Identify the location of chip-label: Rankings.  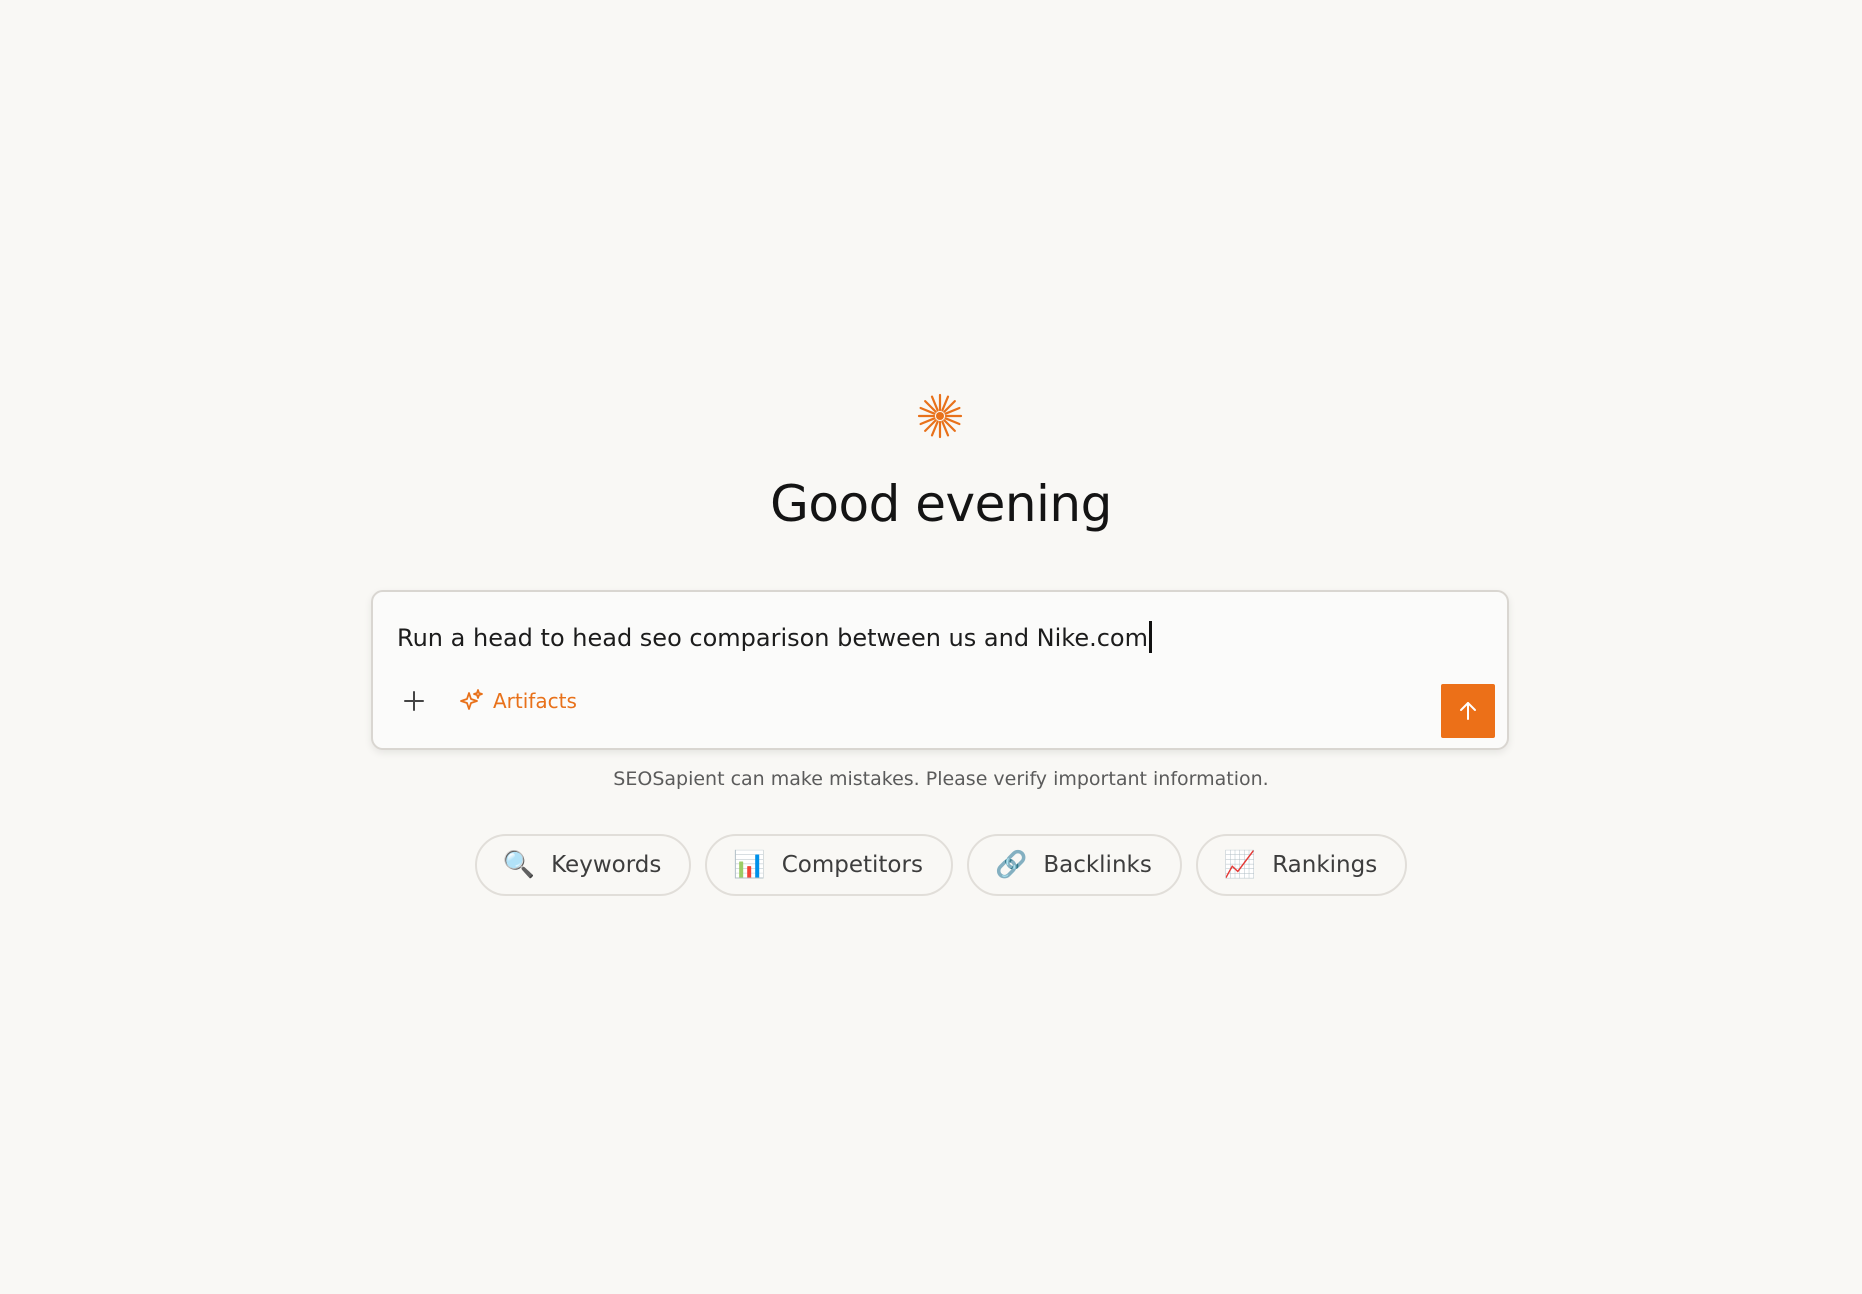
(1325, 865).